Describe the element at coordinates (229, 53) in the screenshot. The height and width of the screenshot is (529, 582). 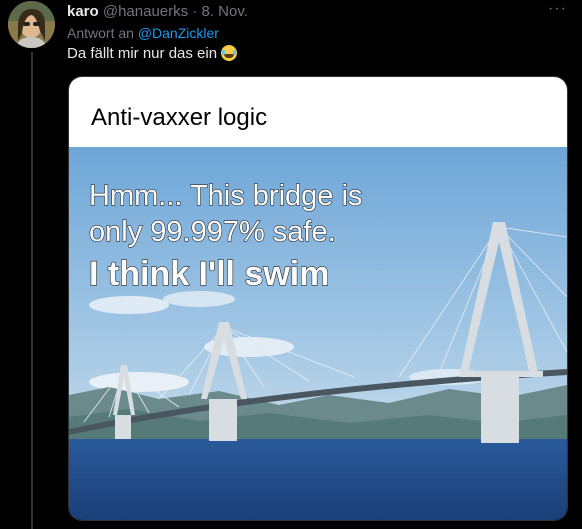
I see `tears-of-joy-icon` at that location.